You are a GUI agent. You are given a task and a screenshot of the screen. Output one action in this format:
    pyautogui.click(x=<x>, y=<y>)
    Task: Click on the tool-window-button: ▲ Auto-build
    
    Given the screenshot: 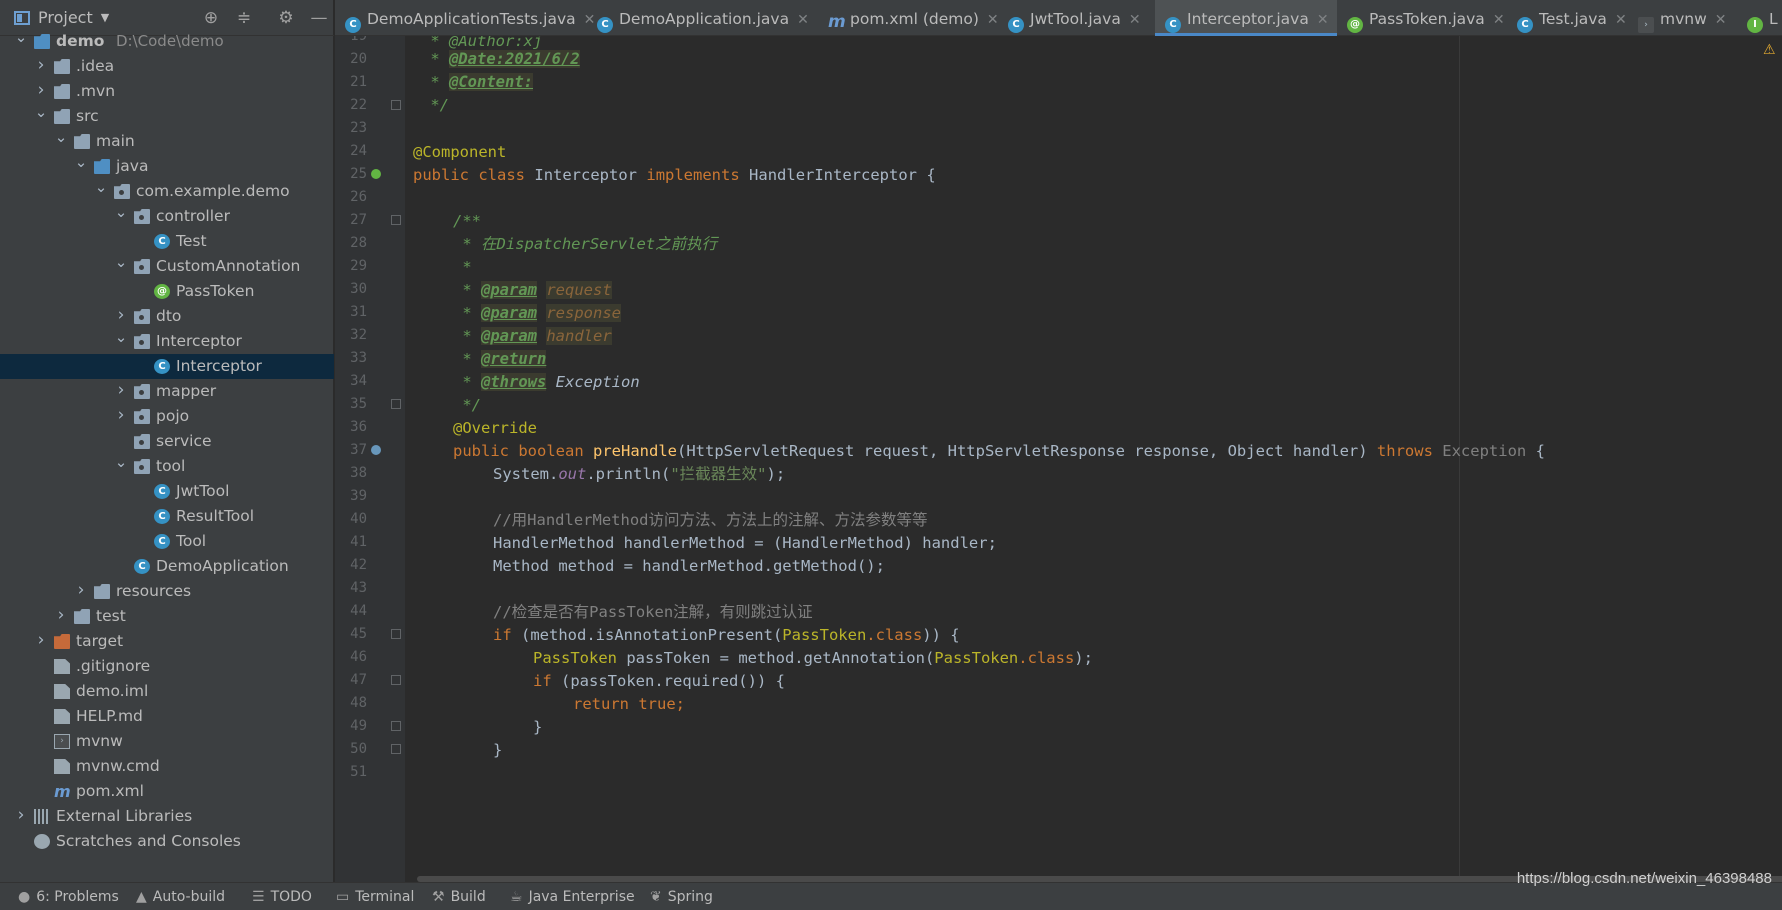 What is the action you would take?
    pyautogui.click(x=180, y=896)
    